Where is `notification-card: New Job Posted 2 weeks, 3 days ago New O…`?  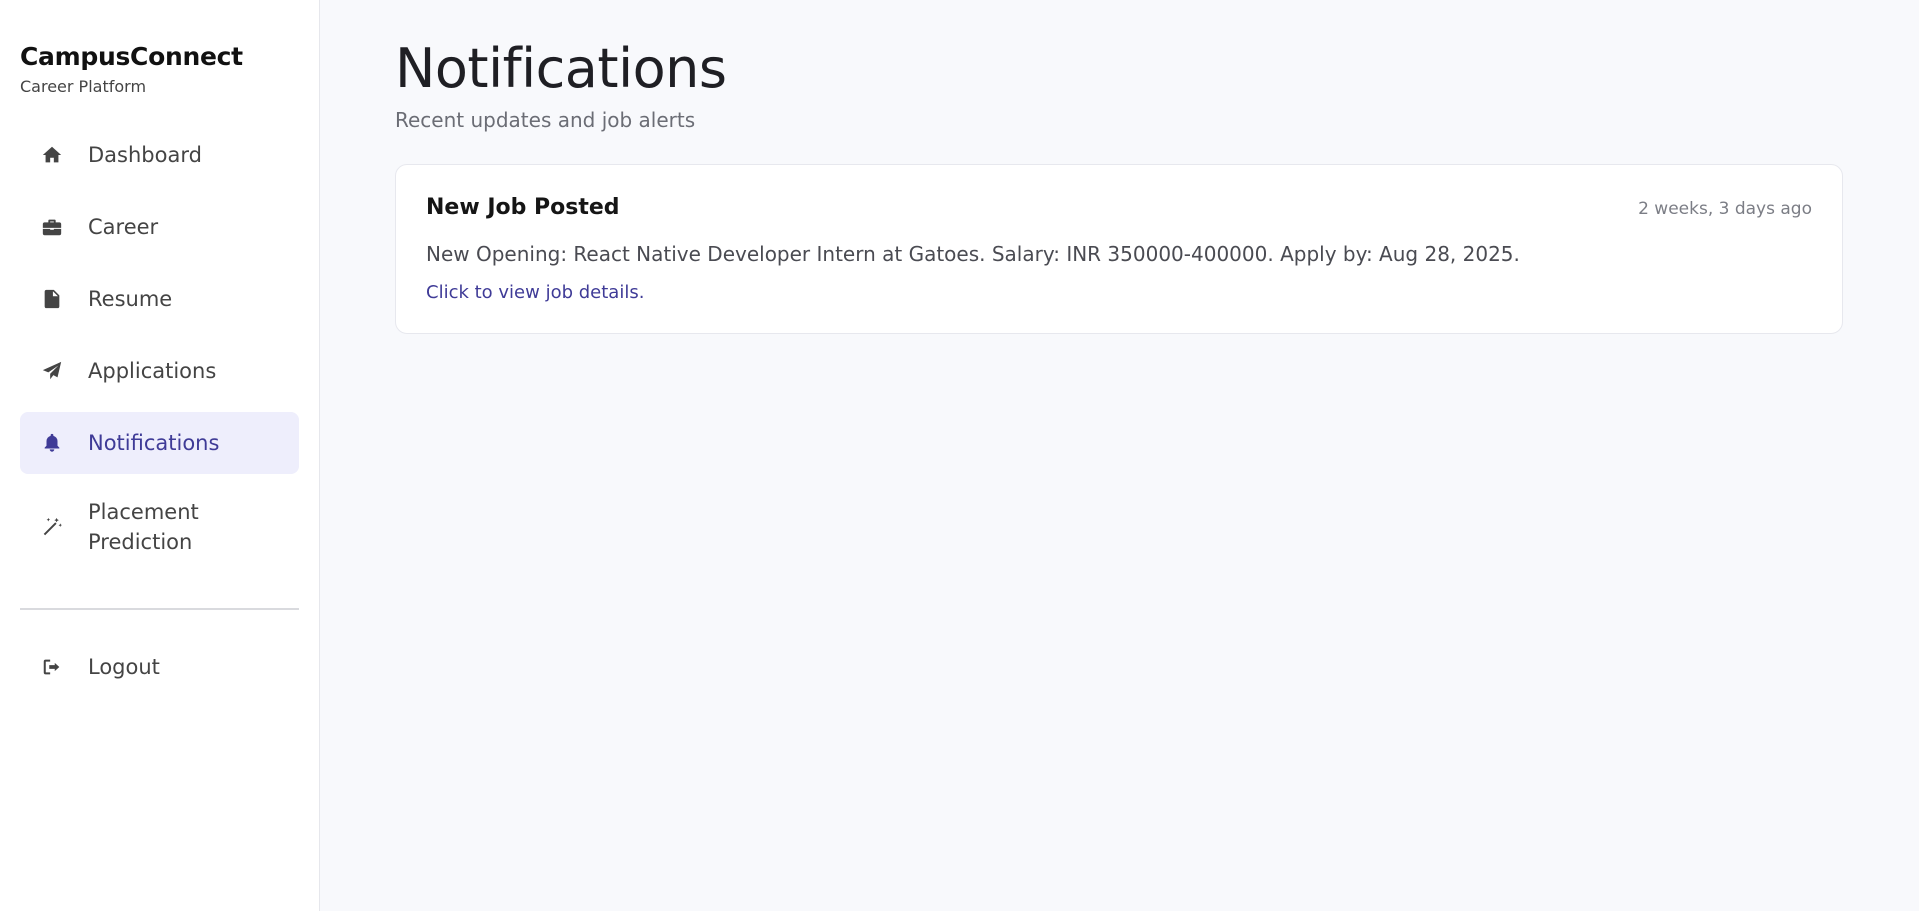 notification-card: New Job Posted 2 weeks, 3 days ago New O… is located at coordinates (1119, 249).